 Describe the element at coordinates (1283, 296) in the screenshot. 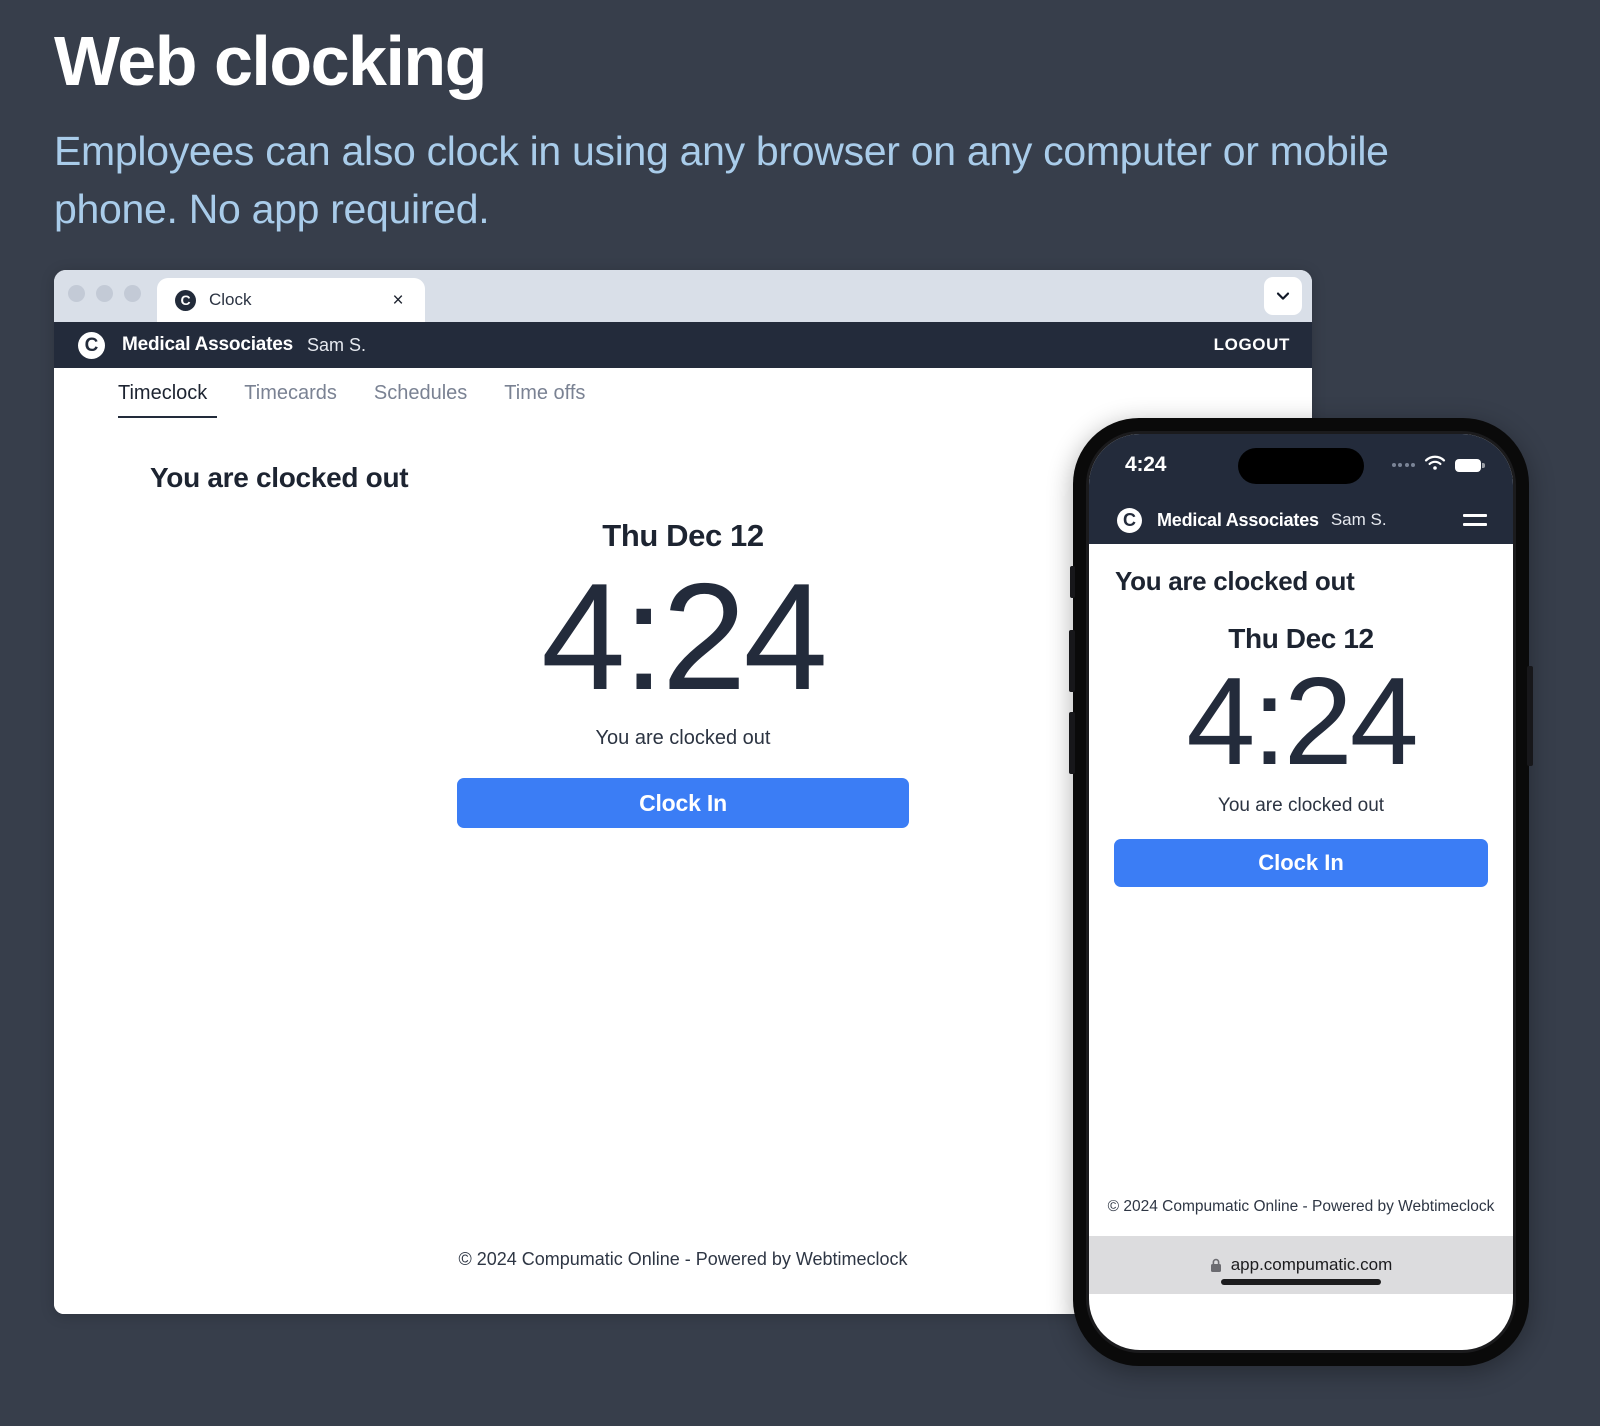

I see `chevron-down-icon` at that location.